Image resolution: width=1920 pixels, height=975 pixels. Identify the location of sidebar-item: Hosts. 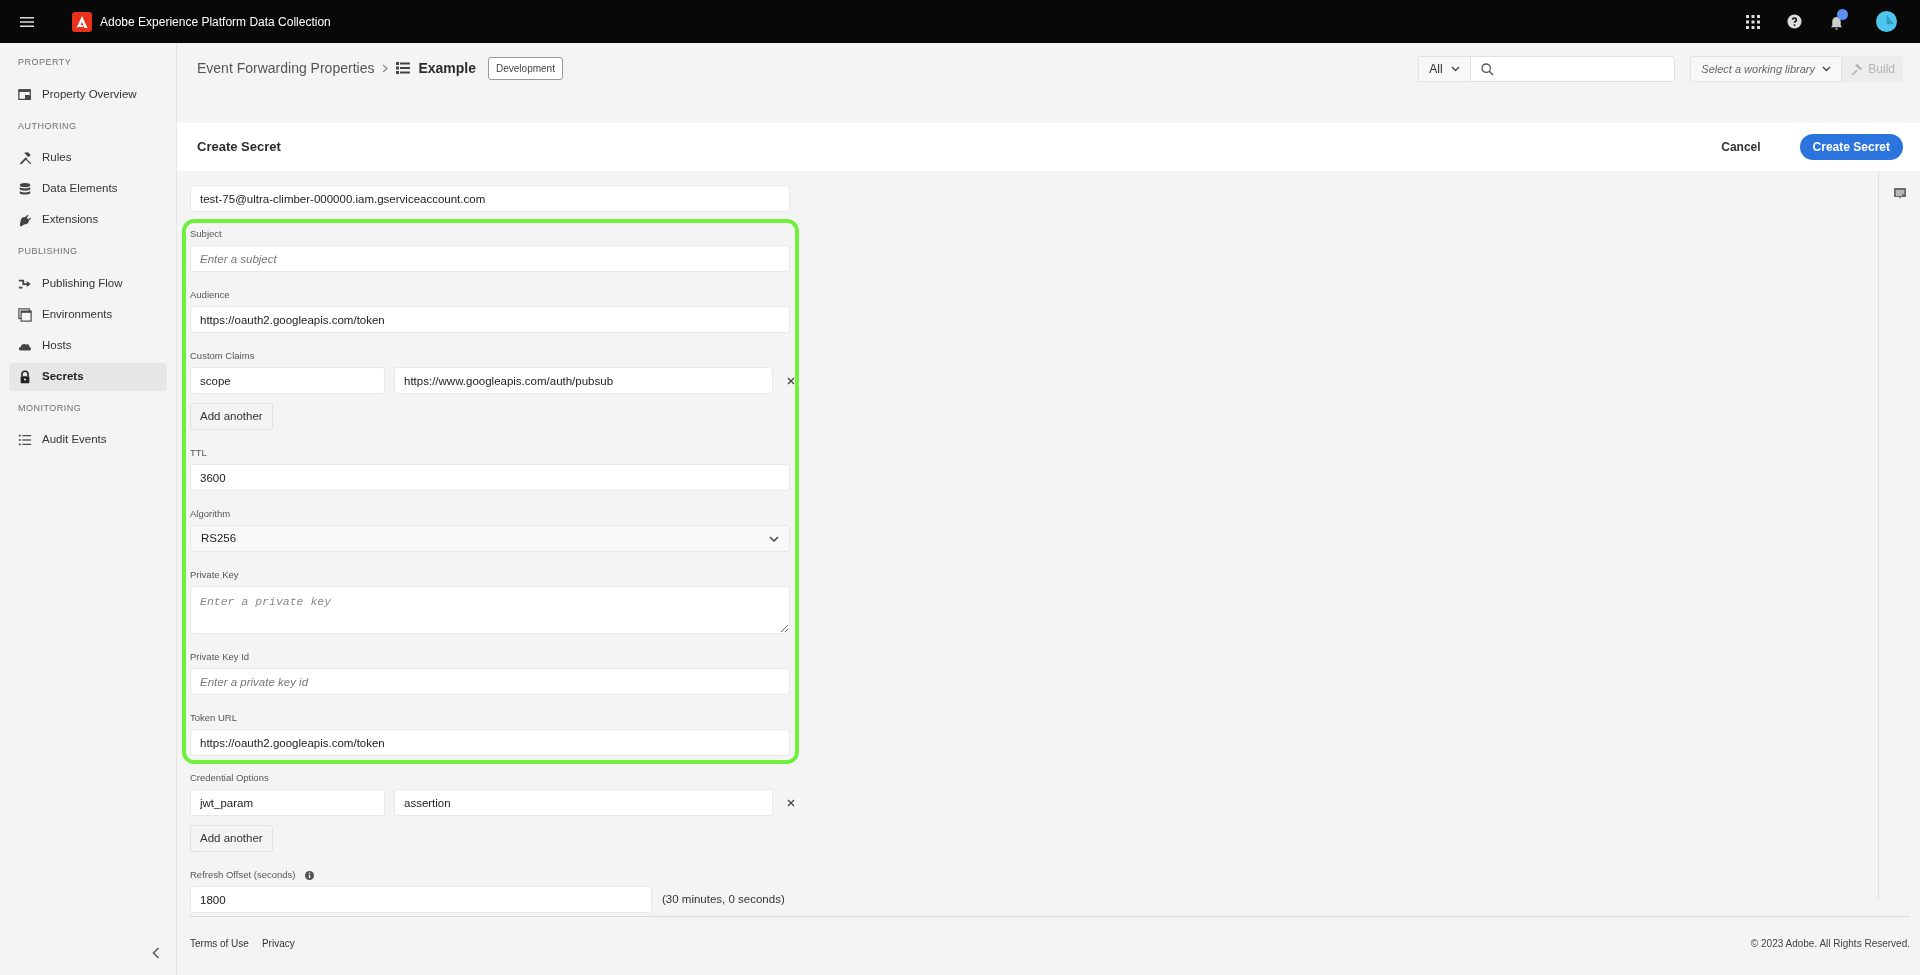
(88, 345).